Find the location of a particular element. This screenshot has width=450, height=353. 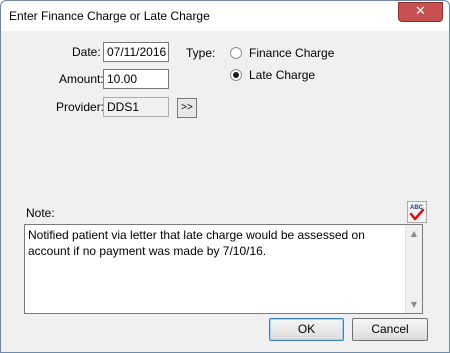

window-title: Enter Finance Charge or Late Charge is located at coordinates (109, 16).